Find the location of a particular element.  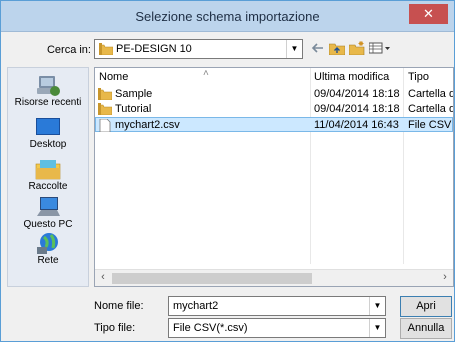

list-item-file-selected: mychart2.csv 11/04/2014 16:43 File CSV is located at coordinates (274, 126).